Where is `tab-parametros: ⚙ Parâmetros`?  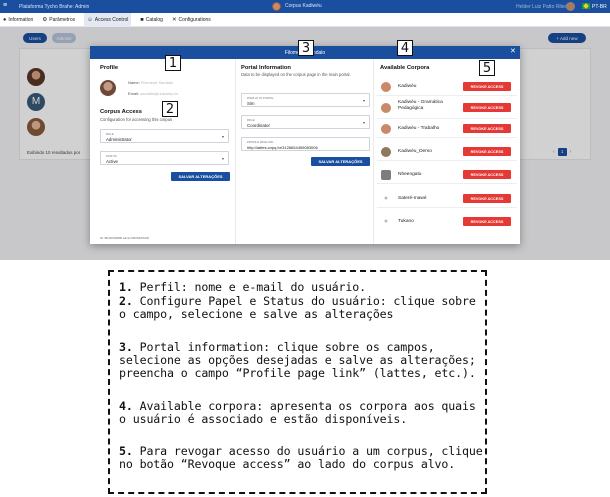
tab-parametros: ⚙ Parâmetros is located at coordinates (58, 20).